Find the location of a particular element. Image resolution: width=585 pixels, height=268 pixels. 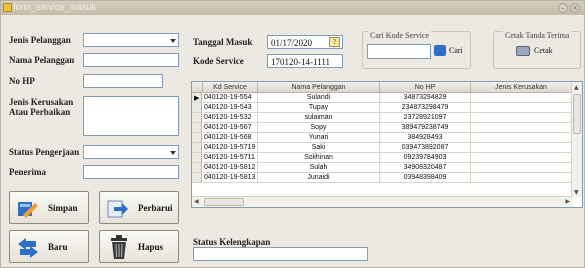

label-no-hp: No HP is located at coordinates (22, 81).